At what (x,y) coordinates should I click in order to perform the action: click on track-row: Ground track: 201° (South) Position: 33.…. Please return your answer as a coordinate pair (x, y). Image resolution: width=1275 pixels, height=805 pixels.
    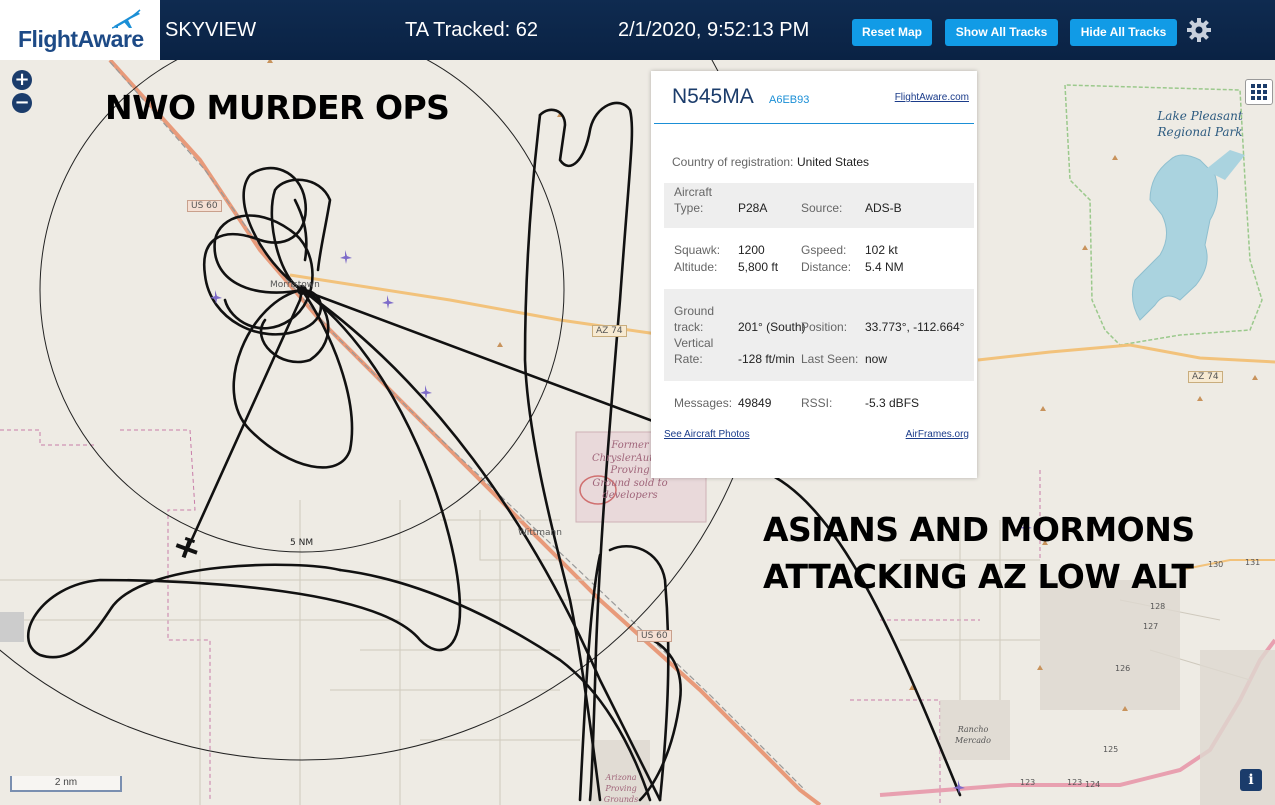
    Looking at the image, I should click on (819, 335).